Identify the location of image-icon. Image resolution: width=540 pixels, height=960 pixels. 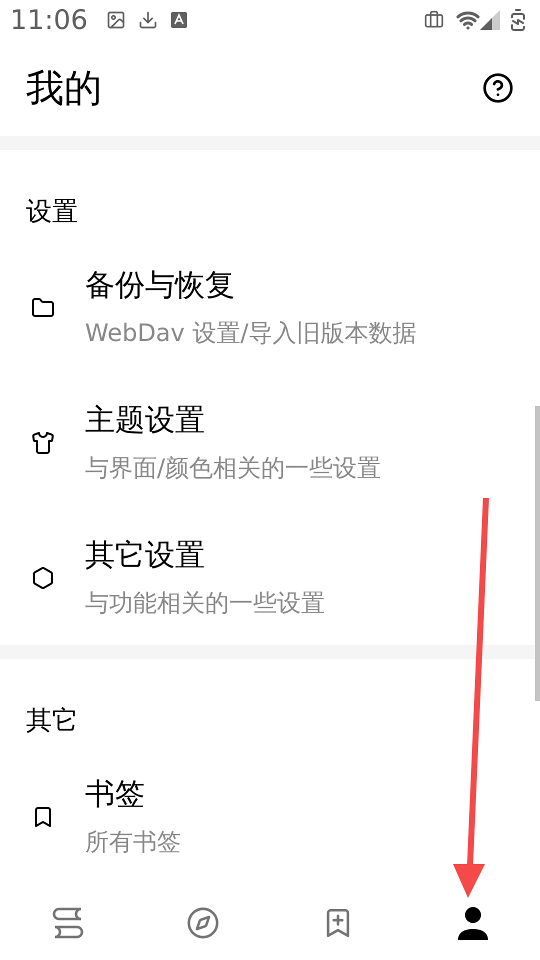
(116, 20).